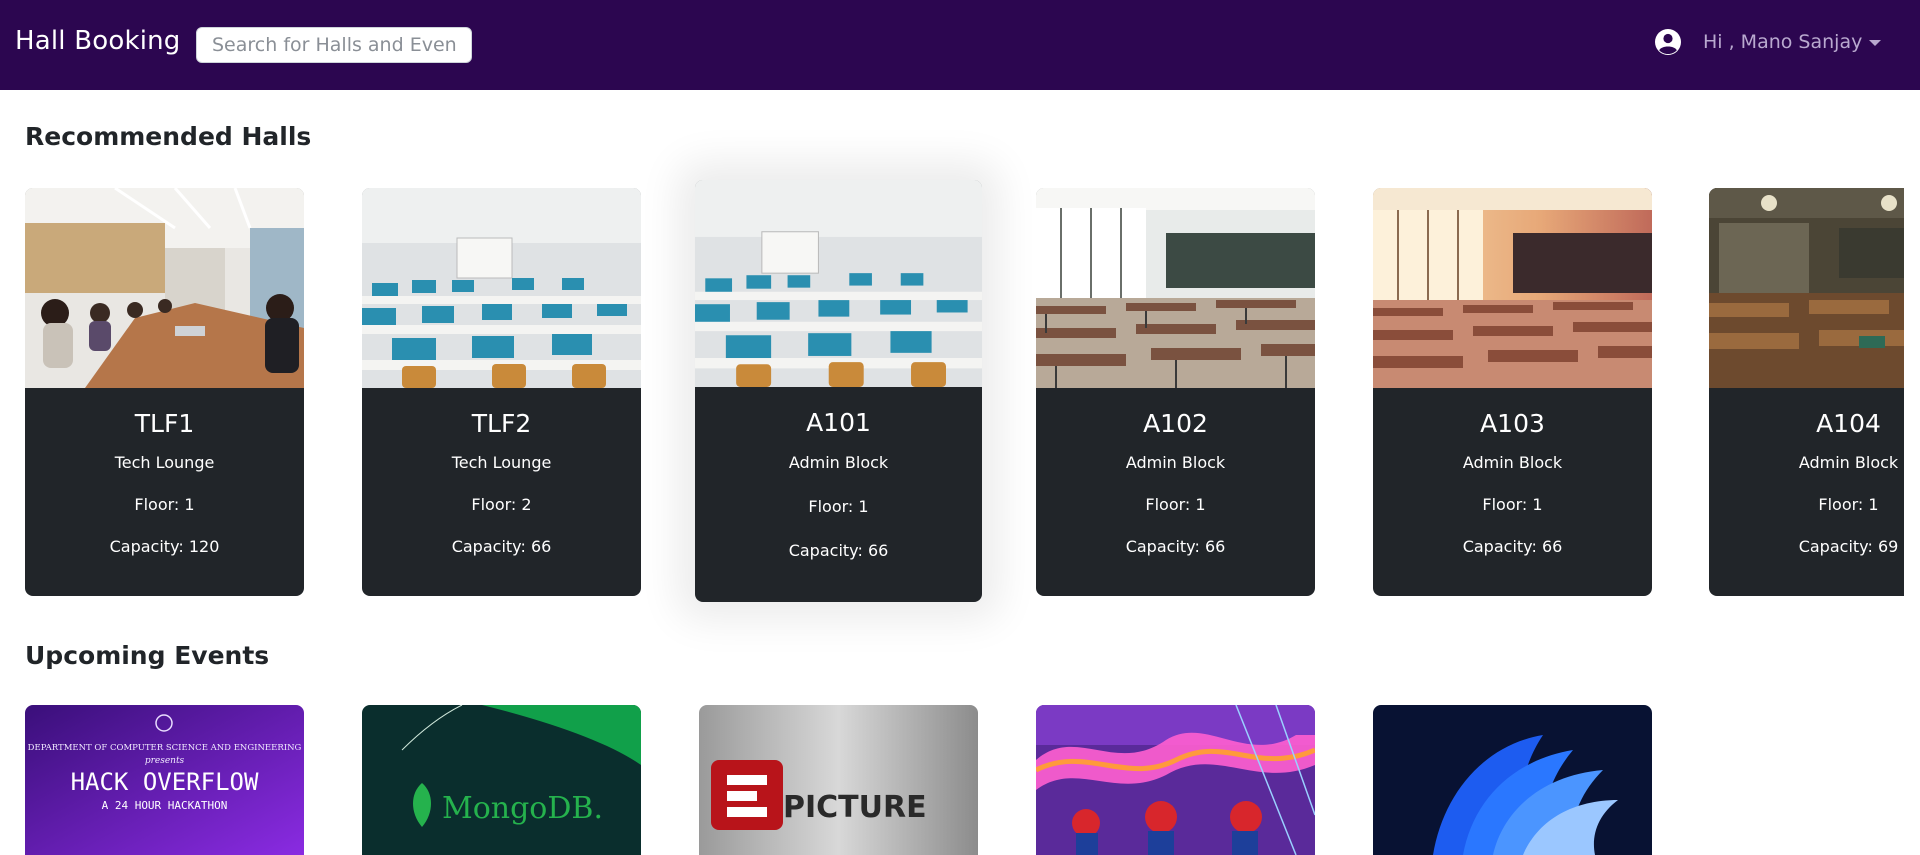  Describe the element at coordinates (1512, 423) in the screenshot. I see `hall-name: A103` at that location.